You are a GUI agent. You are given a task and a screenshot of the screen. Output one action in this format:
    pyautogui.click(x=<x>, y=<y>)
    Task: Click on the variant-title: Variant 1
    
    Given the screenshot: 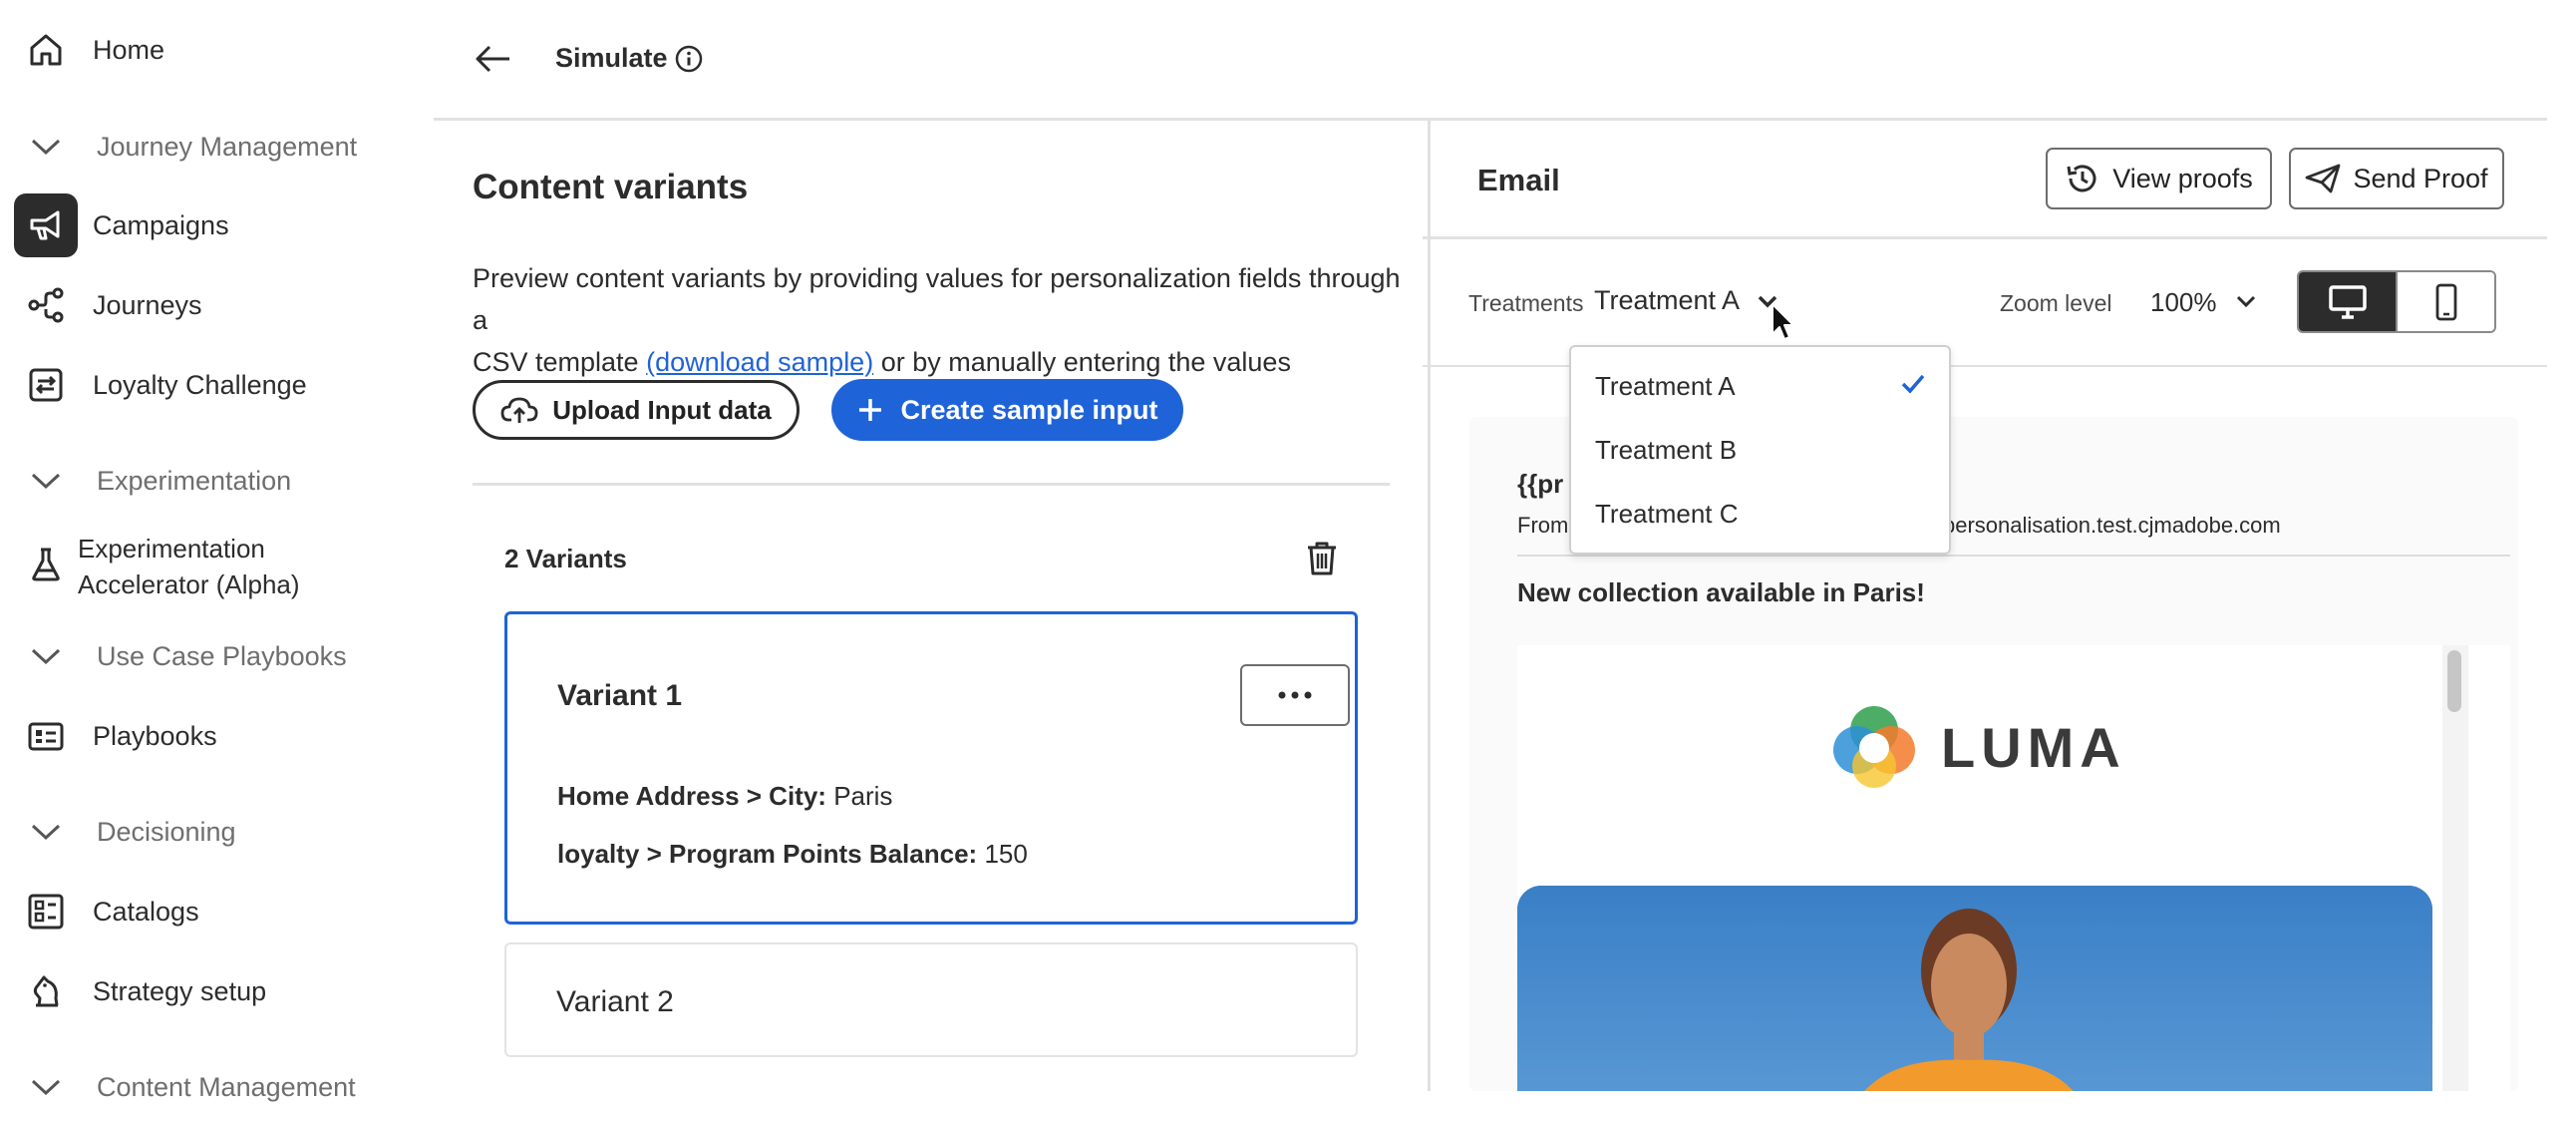 What is the action you would take?
    pyautogui.click(x=620, y=695)
    